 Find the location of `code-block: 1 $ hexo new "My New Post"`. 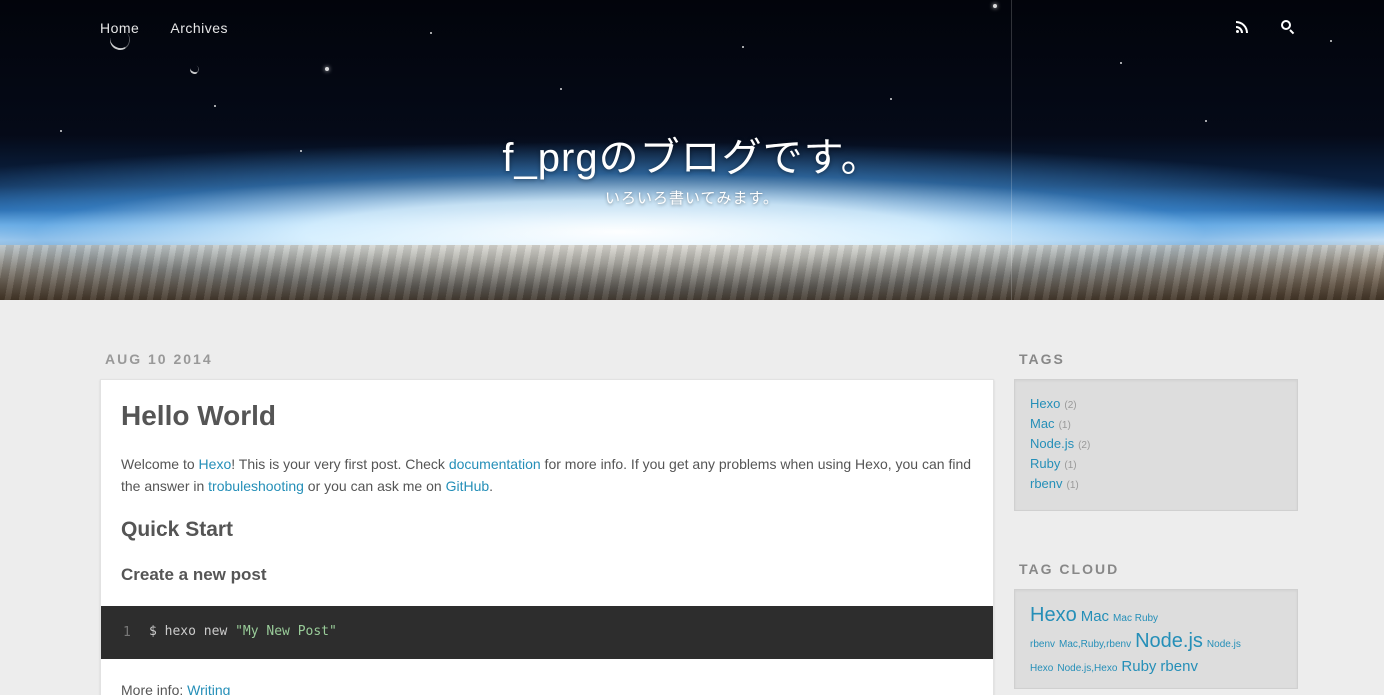

code-block: 1 $ hexo new "My New Post" is located at coordinates (547, 632).